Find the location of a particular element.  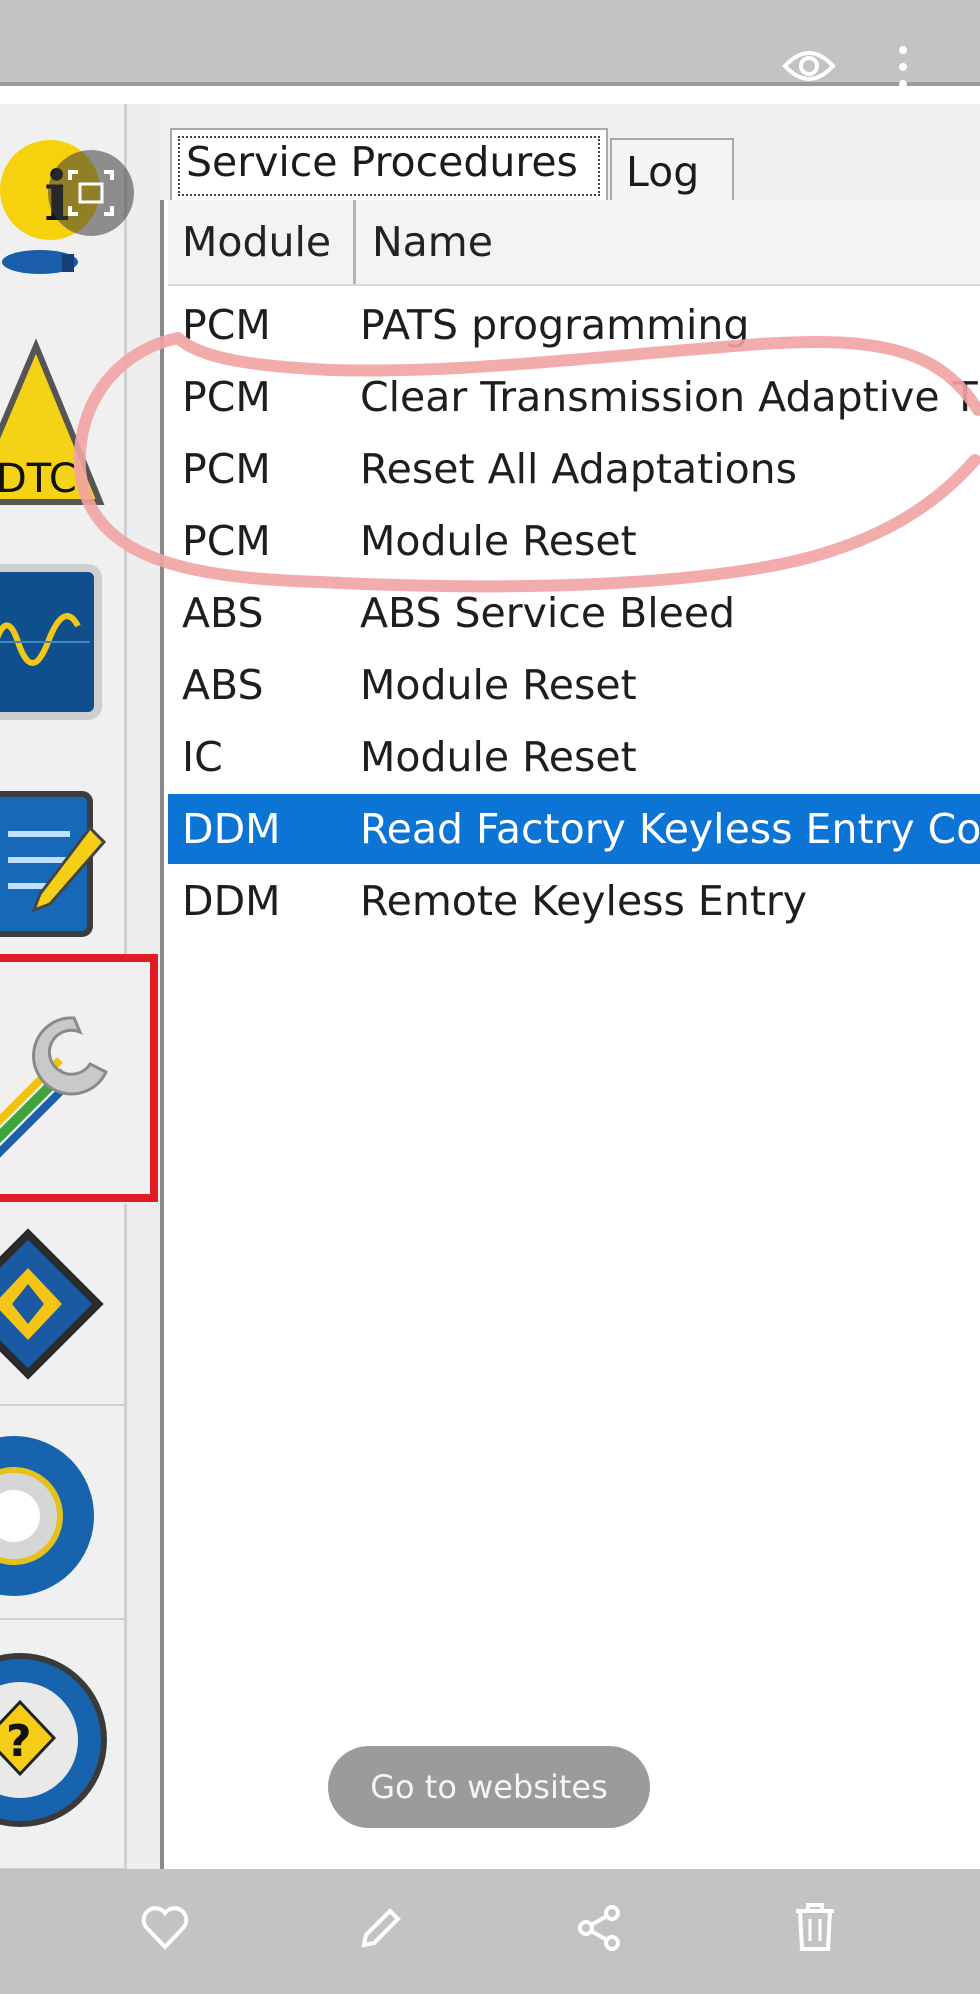

table-row: ABS Module Reset is located at coordinates (574, 685).